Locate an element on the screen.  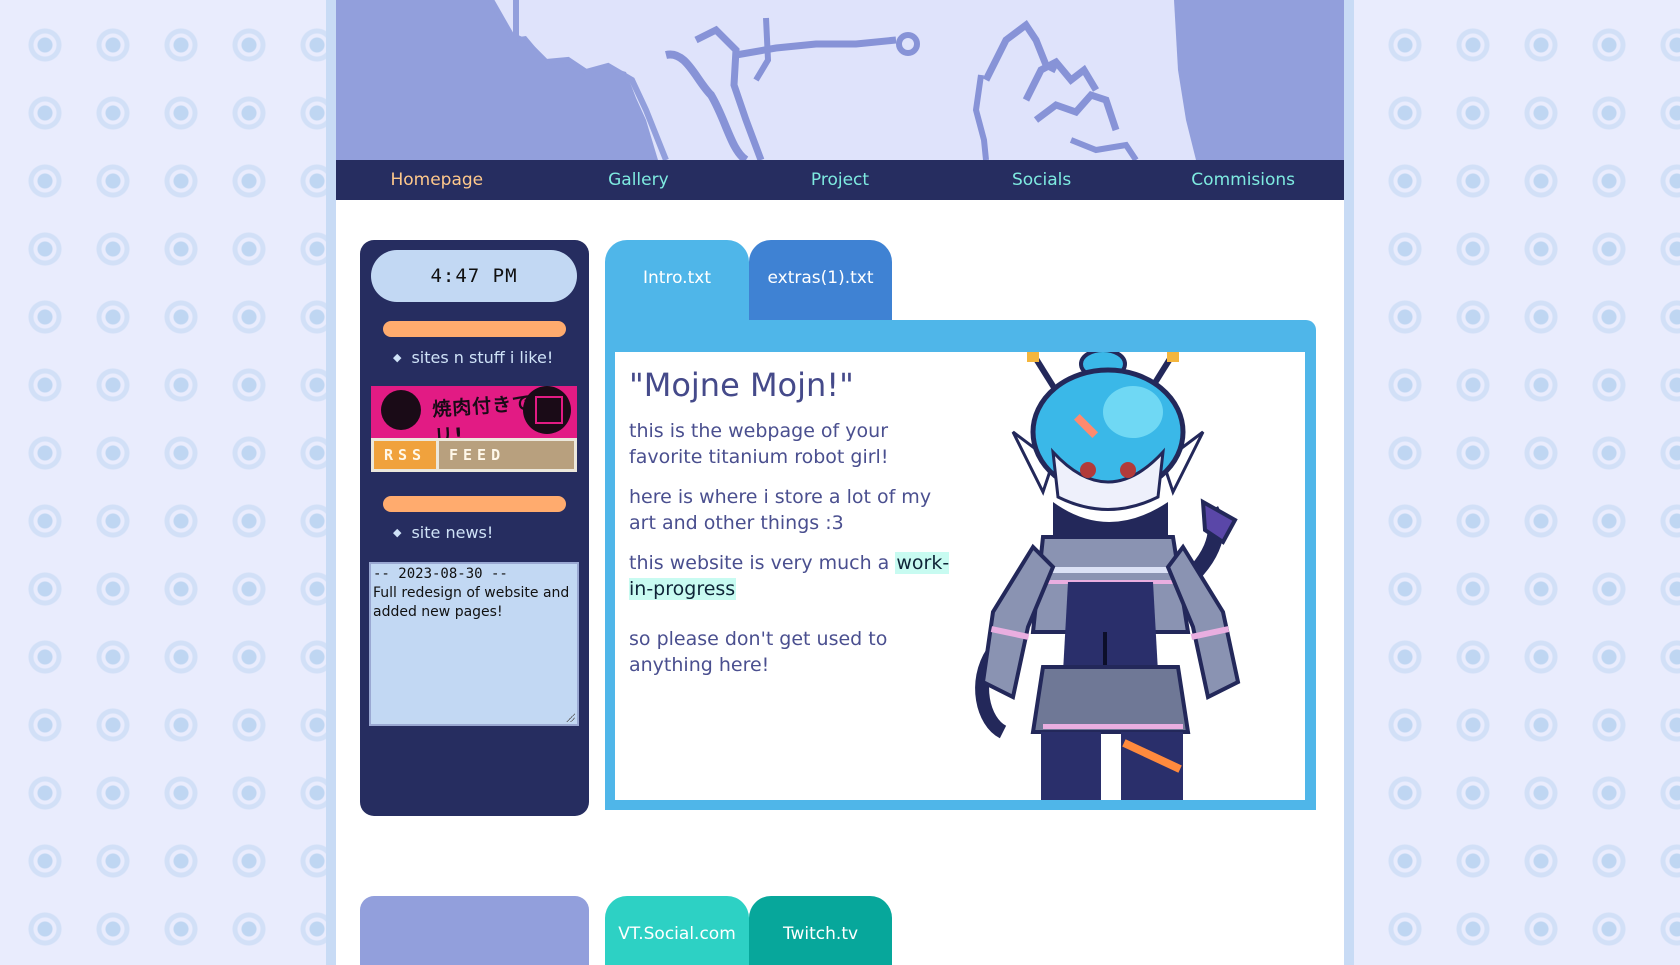
news-date: -- 2023-08-30 -- is located at coordinates (440, 574).